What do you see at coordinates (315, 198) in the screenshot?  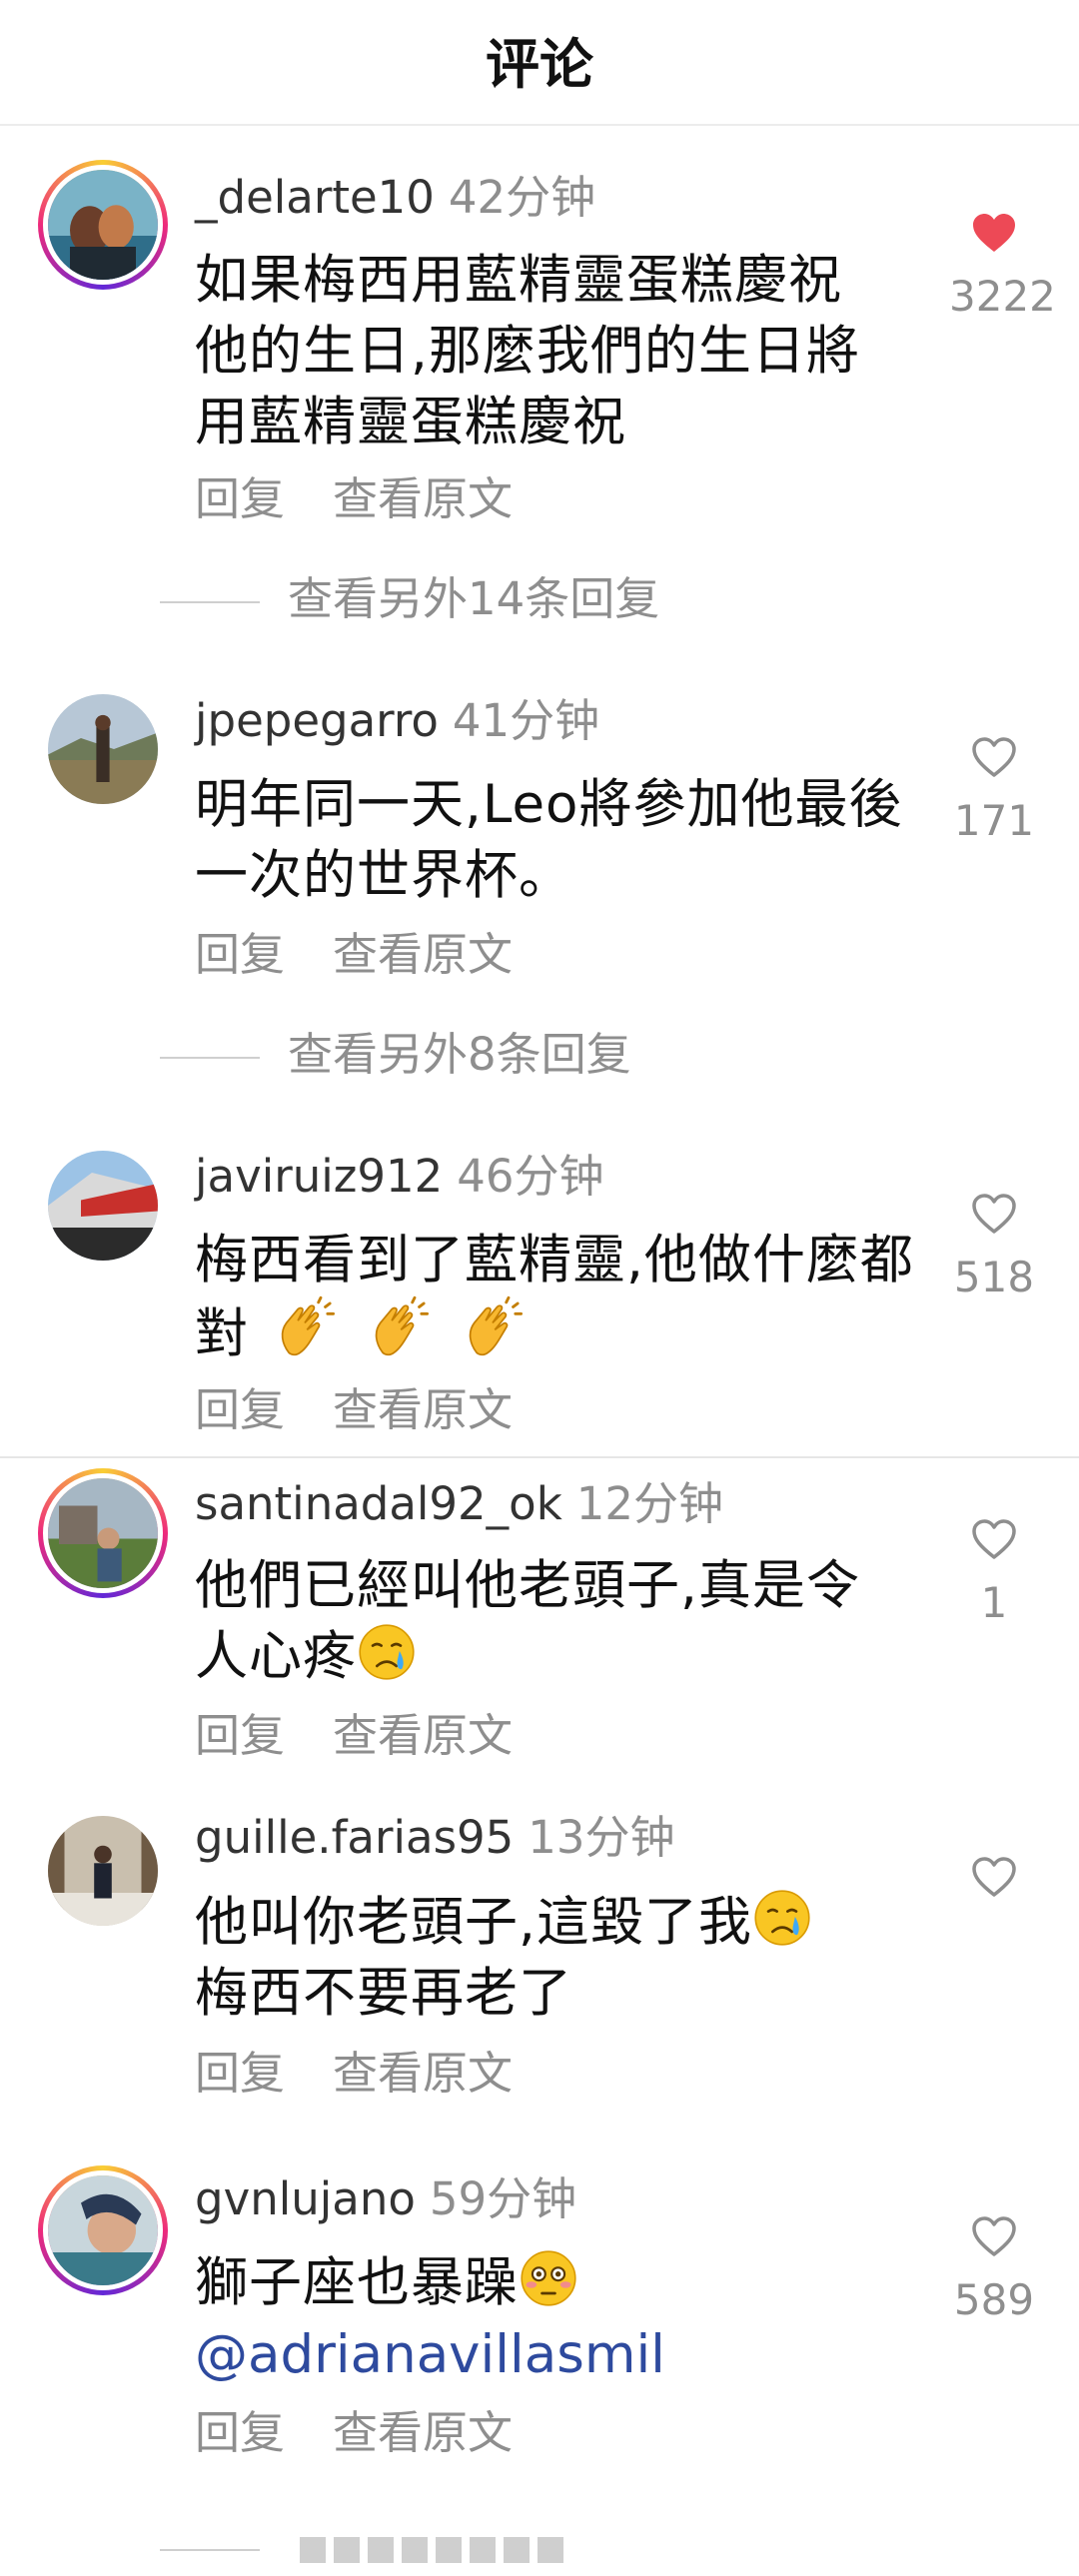 I see `username: _delarte10` at bounding box center [315, 198].